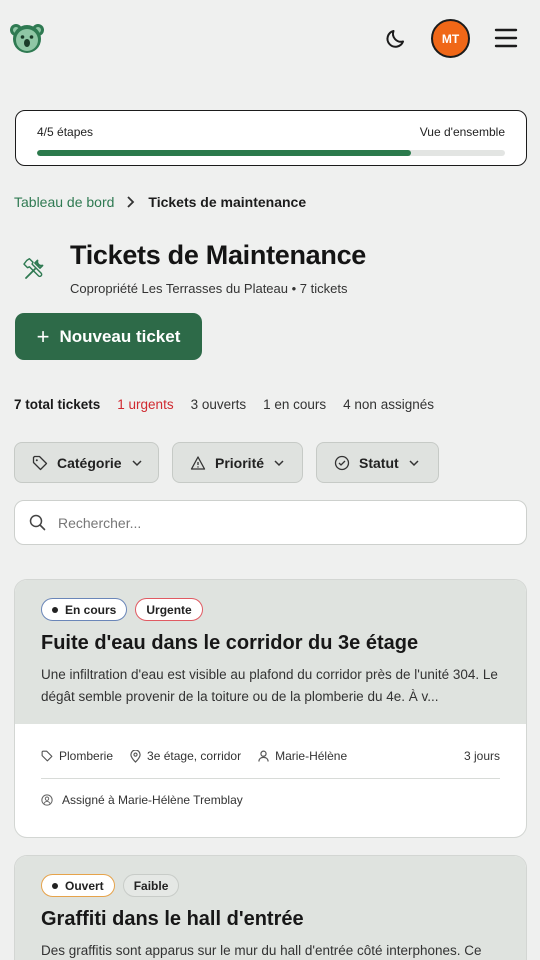  What do you see at coordinates (227, 202) in the screenshot?
I see `breadcrumb-current: Tickets de maintenance` at bounding box center [227, 202].